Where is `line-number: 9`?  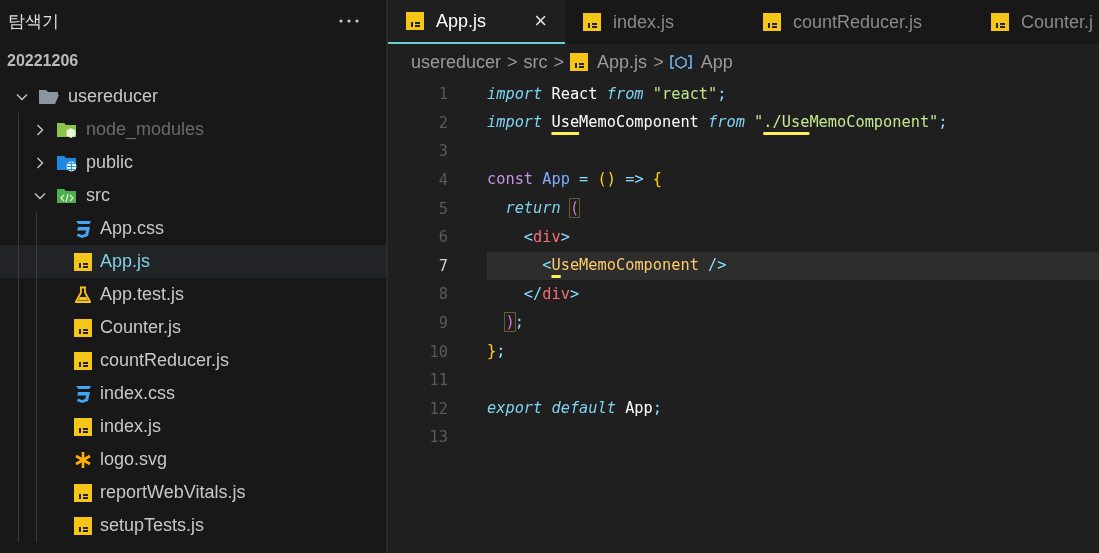
line-number: 9 is located at coordinates (442, 323).